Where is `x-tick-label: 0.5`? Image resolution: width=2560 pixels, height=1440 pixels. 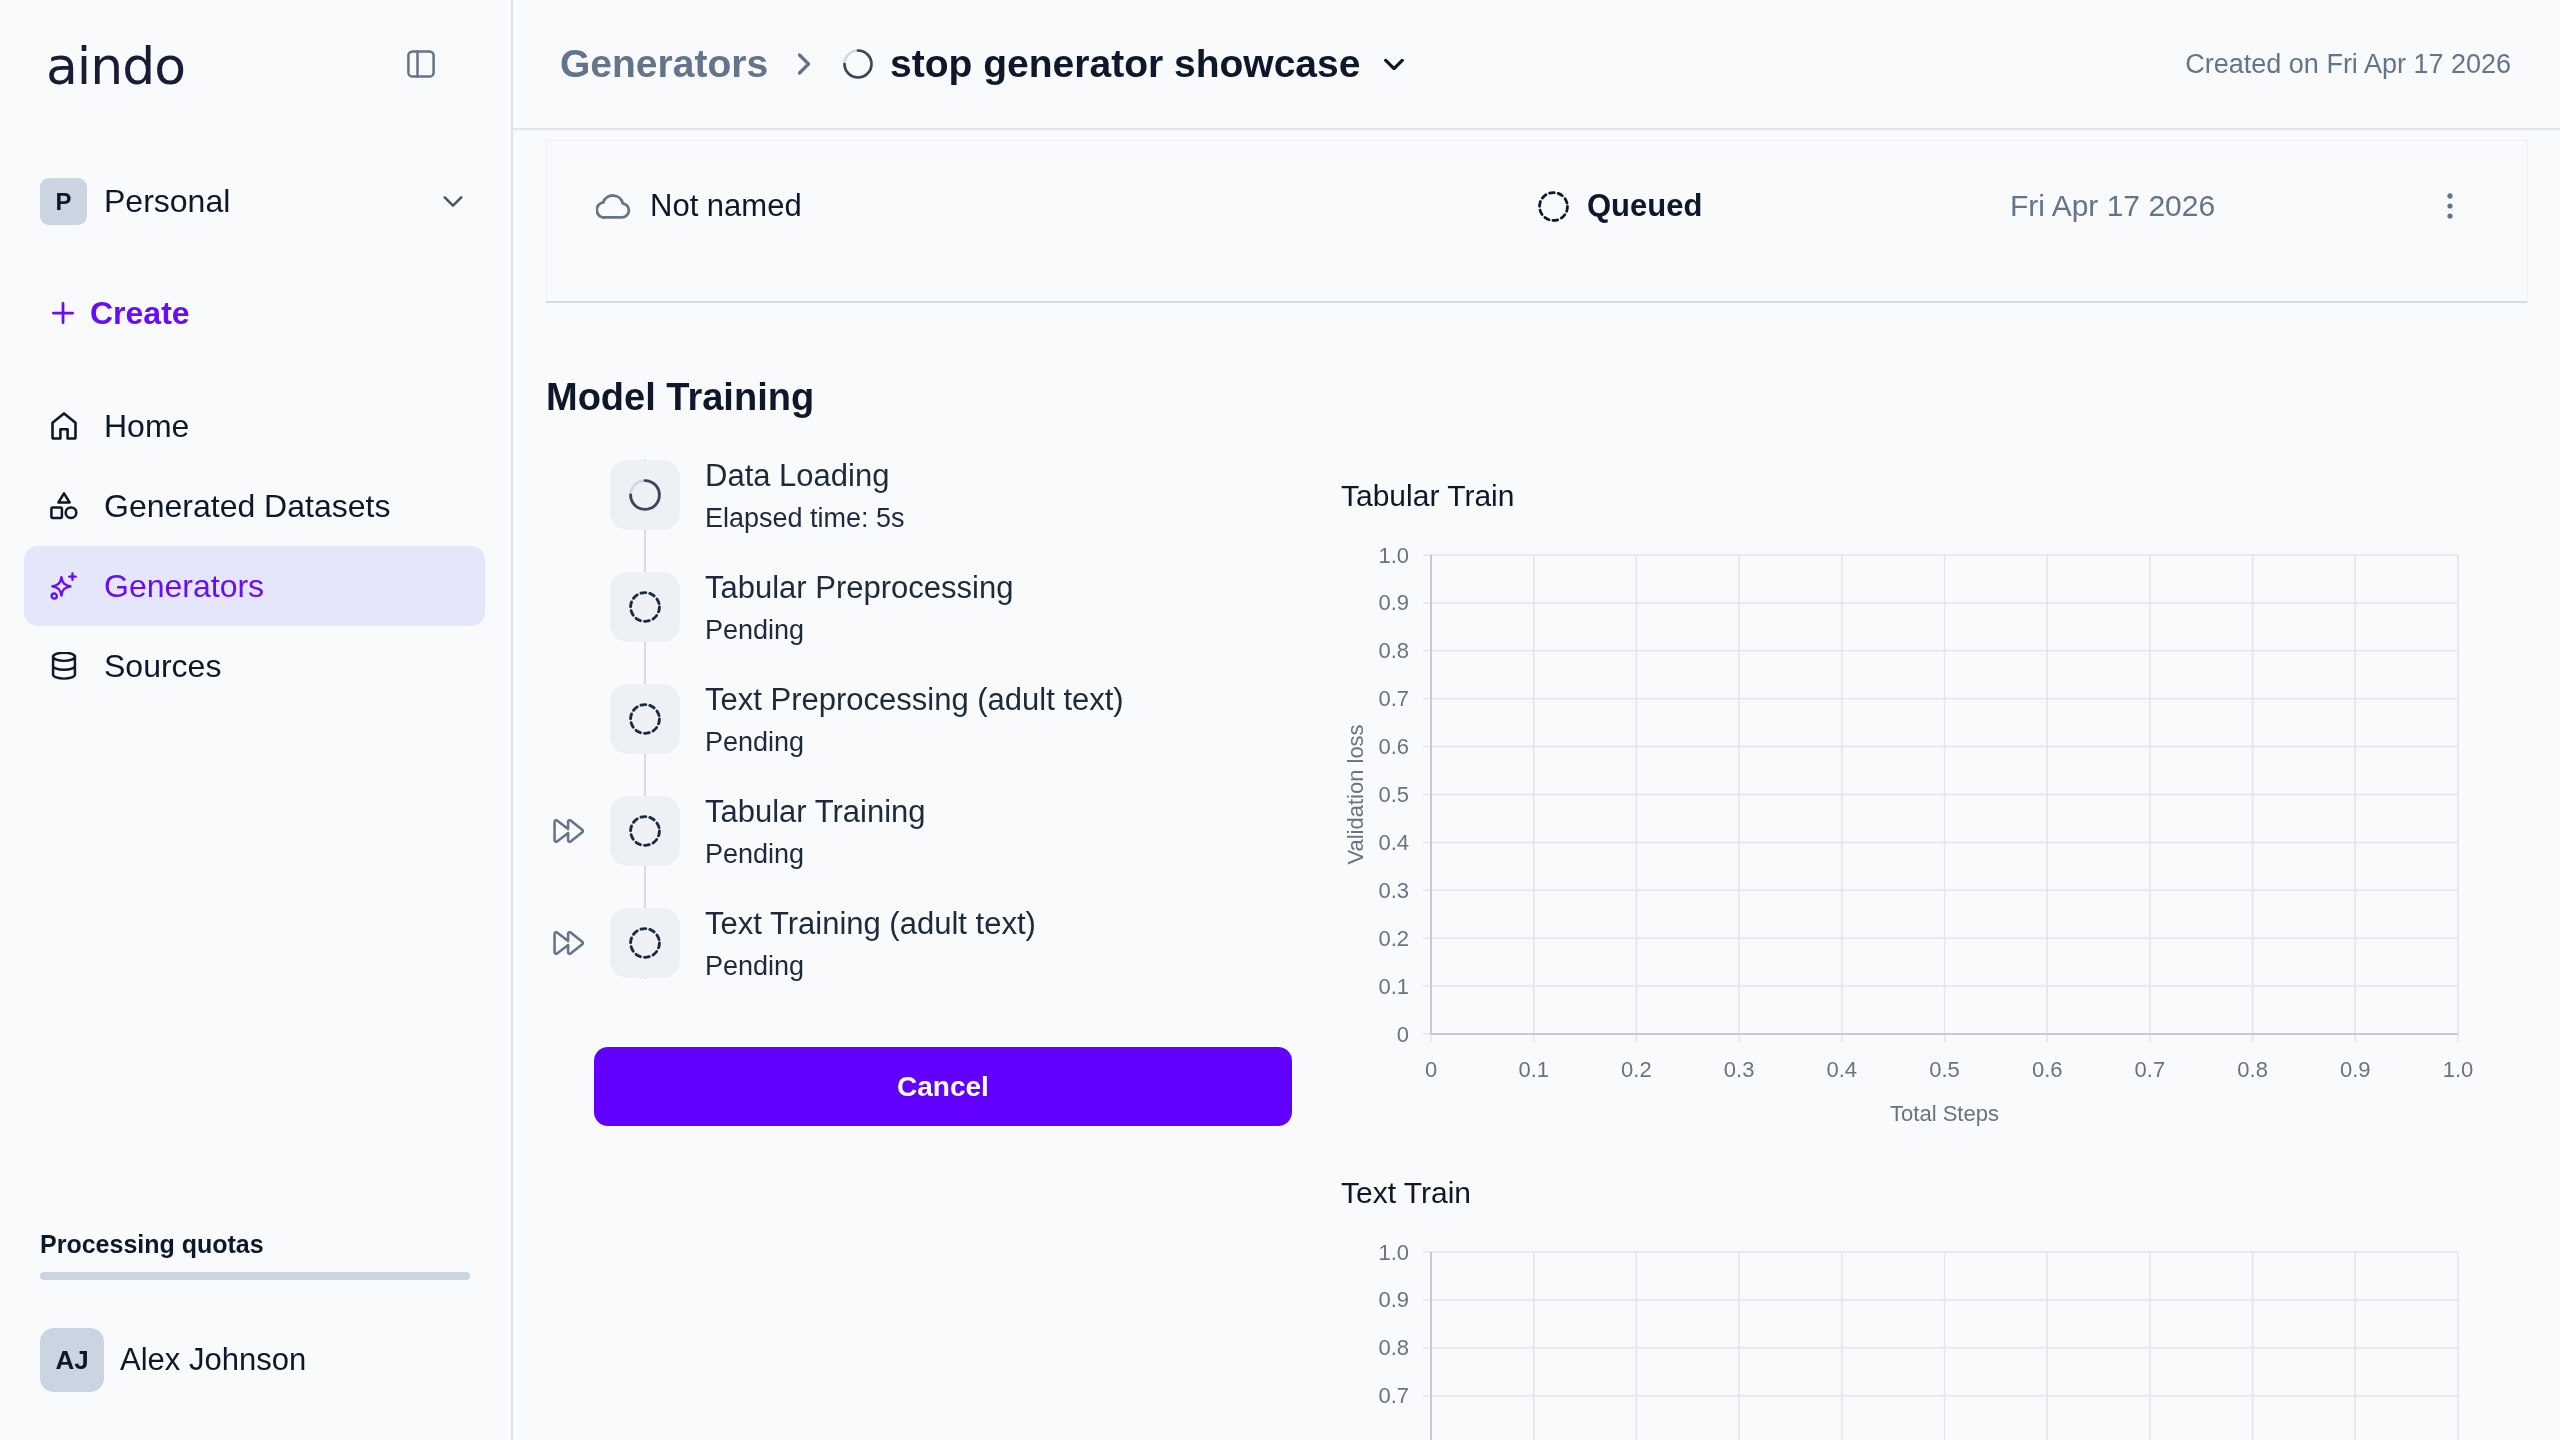
x-tick-label: 0.5 is located at coordinates (1944, 1069).